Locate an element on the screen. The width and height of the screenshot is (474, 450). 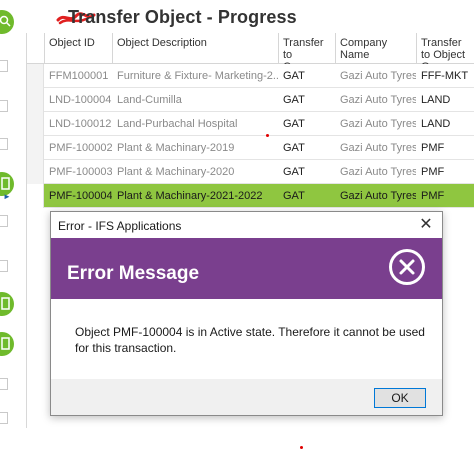
cell-object-id: PMF-100002 is located at coordinates (78, 148).